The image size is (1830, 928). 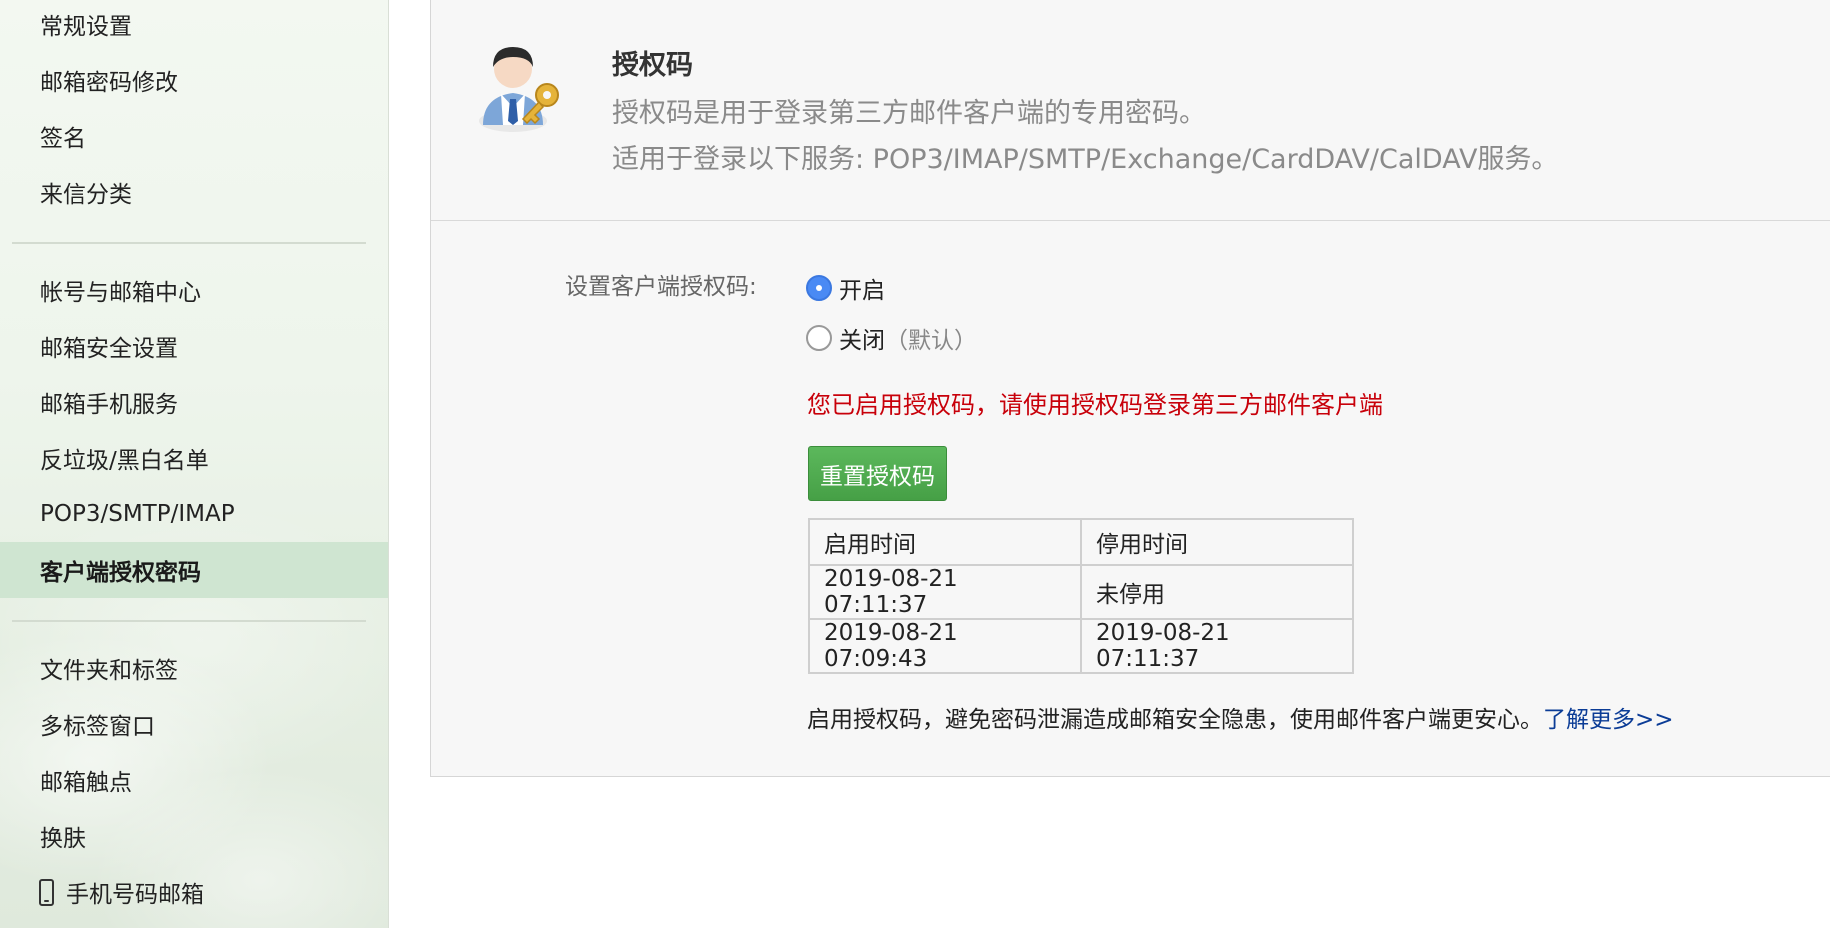 What do you see at coordinates (819, 338) in the screenshot?
I see `radio-disable` at bounding box center [819, 338].